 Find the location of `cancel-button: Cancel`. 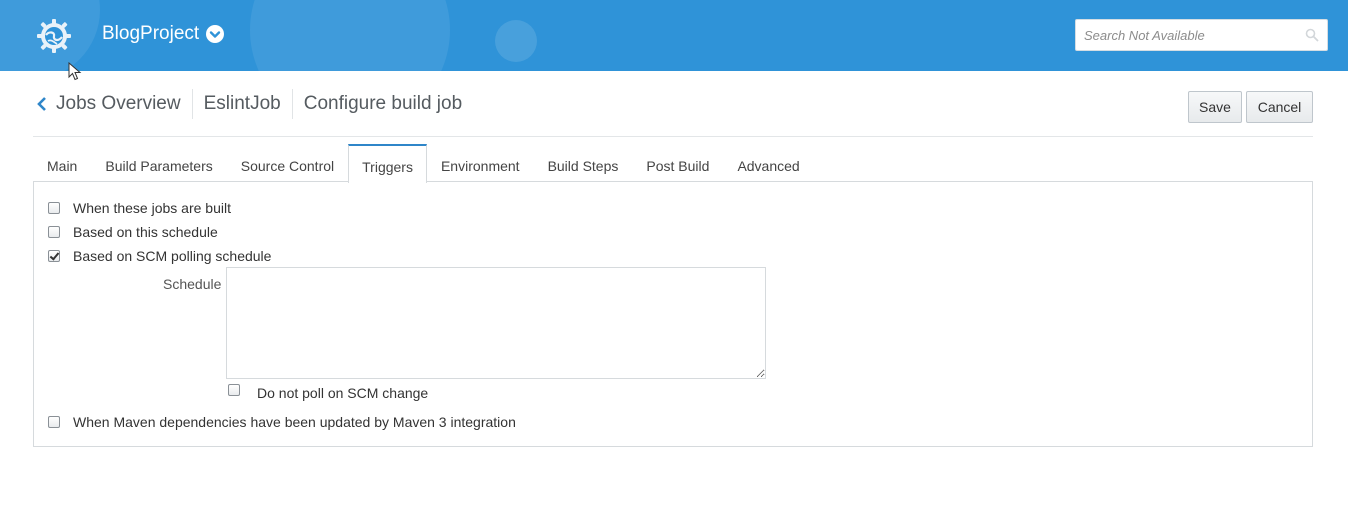

cancel-button: Cancel is located at coordinates (1279, 107).